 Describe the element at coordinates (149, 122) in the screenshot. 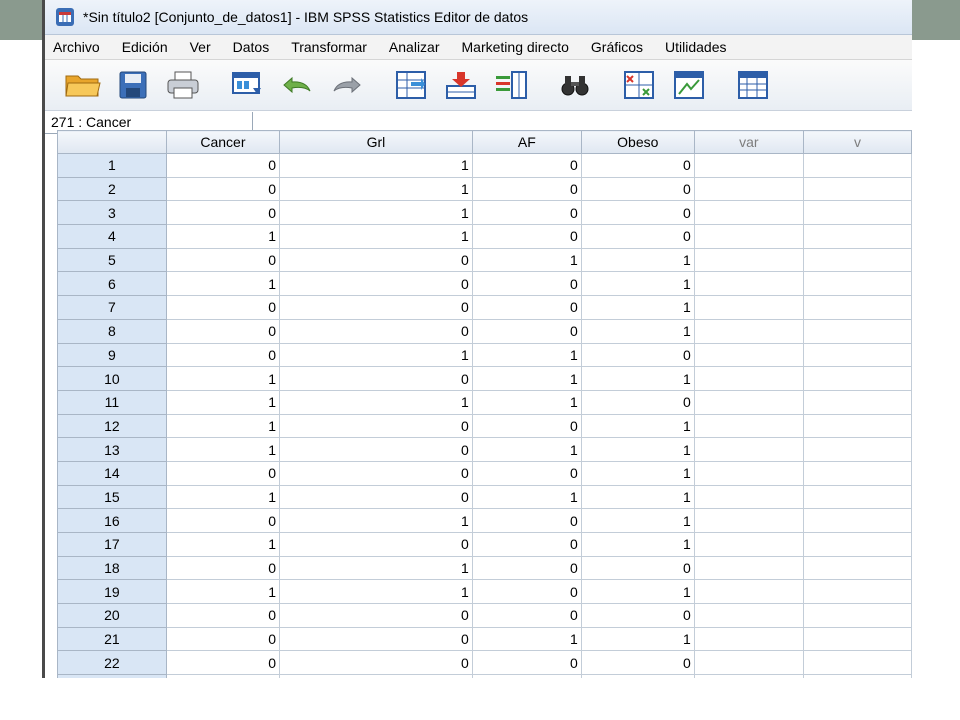

I see `cell-reference: 271 : Cancer` at that location.